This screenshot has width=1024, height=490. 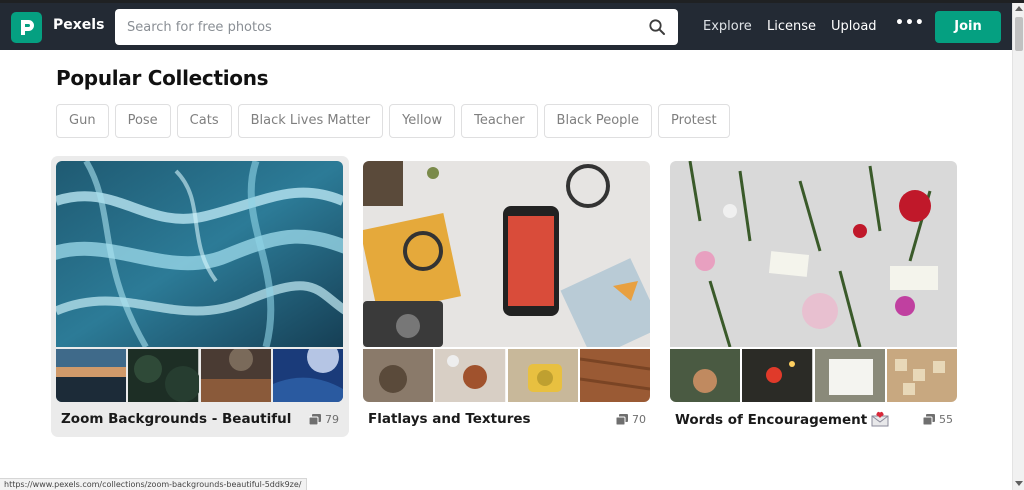 What do you see at coordinates (639, 419) in the screenshot?
I see `collection-count-value: 70` at bounding box center [639, 419].